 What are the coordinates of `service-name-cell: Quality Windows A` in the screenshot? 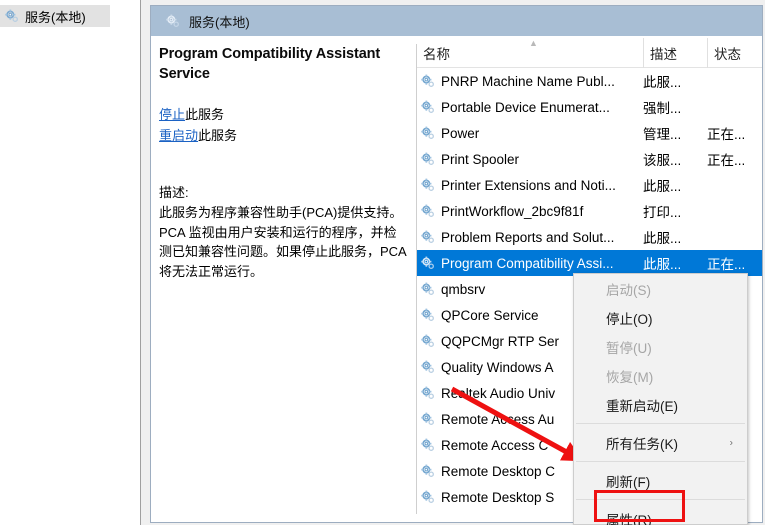 It's located at (485, 367).